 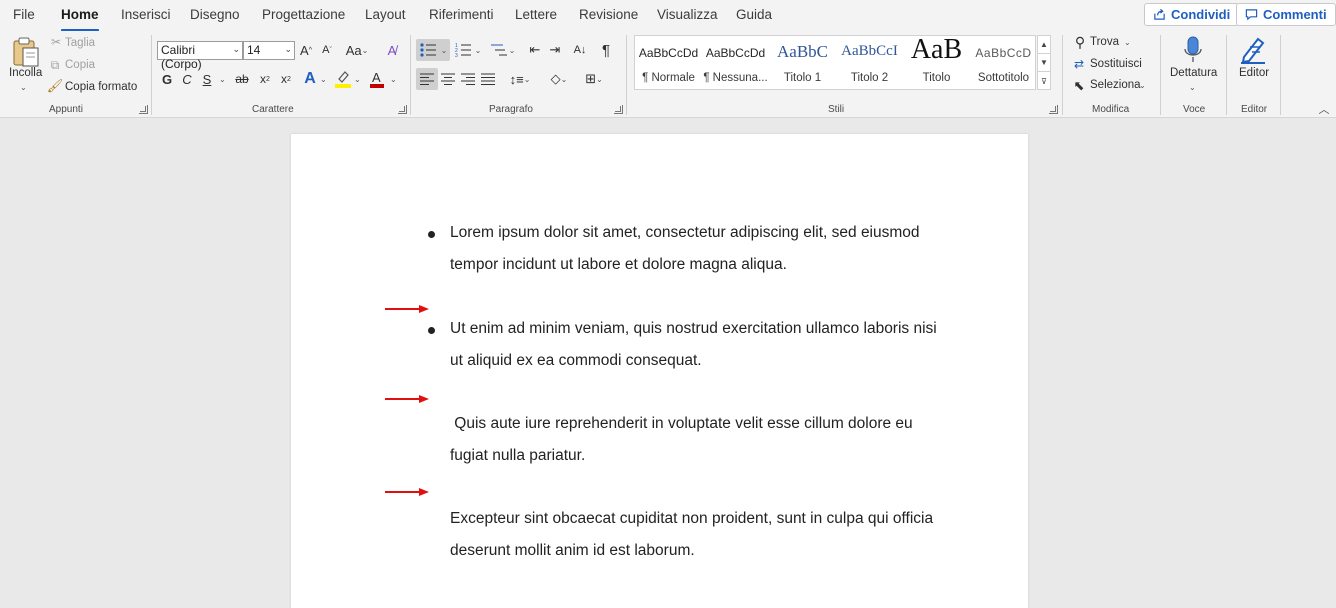 What do you see at coordinates (80, 19) in the screenshot?
I see `tab-home: Home` at bounding box center [80, 19].